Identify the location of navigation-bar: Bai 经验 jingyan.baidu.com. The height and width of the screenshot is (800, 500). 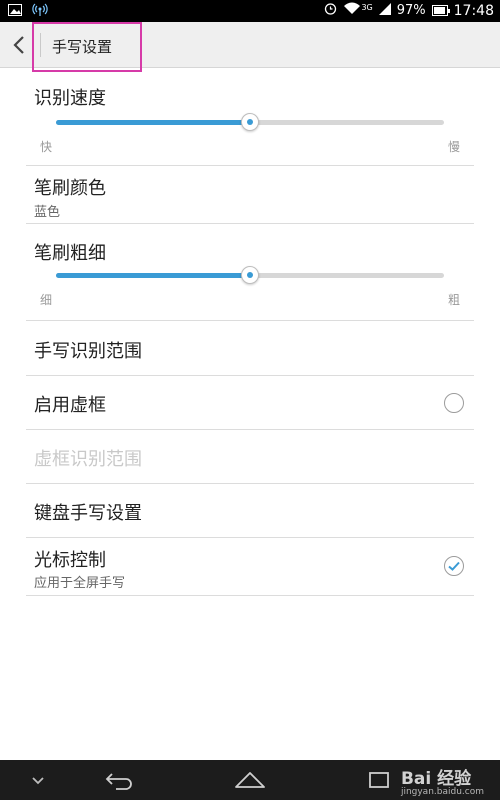
(250, 780).